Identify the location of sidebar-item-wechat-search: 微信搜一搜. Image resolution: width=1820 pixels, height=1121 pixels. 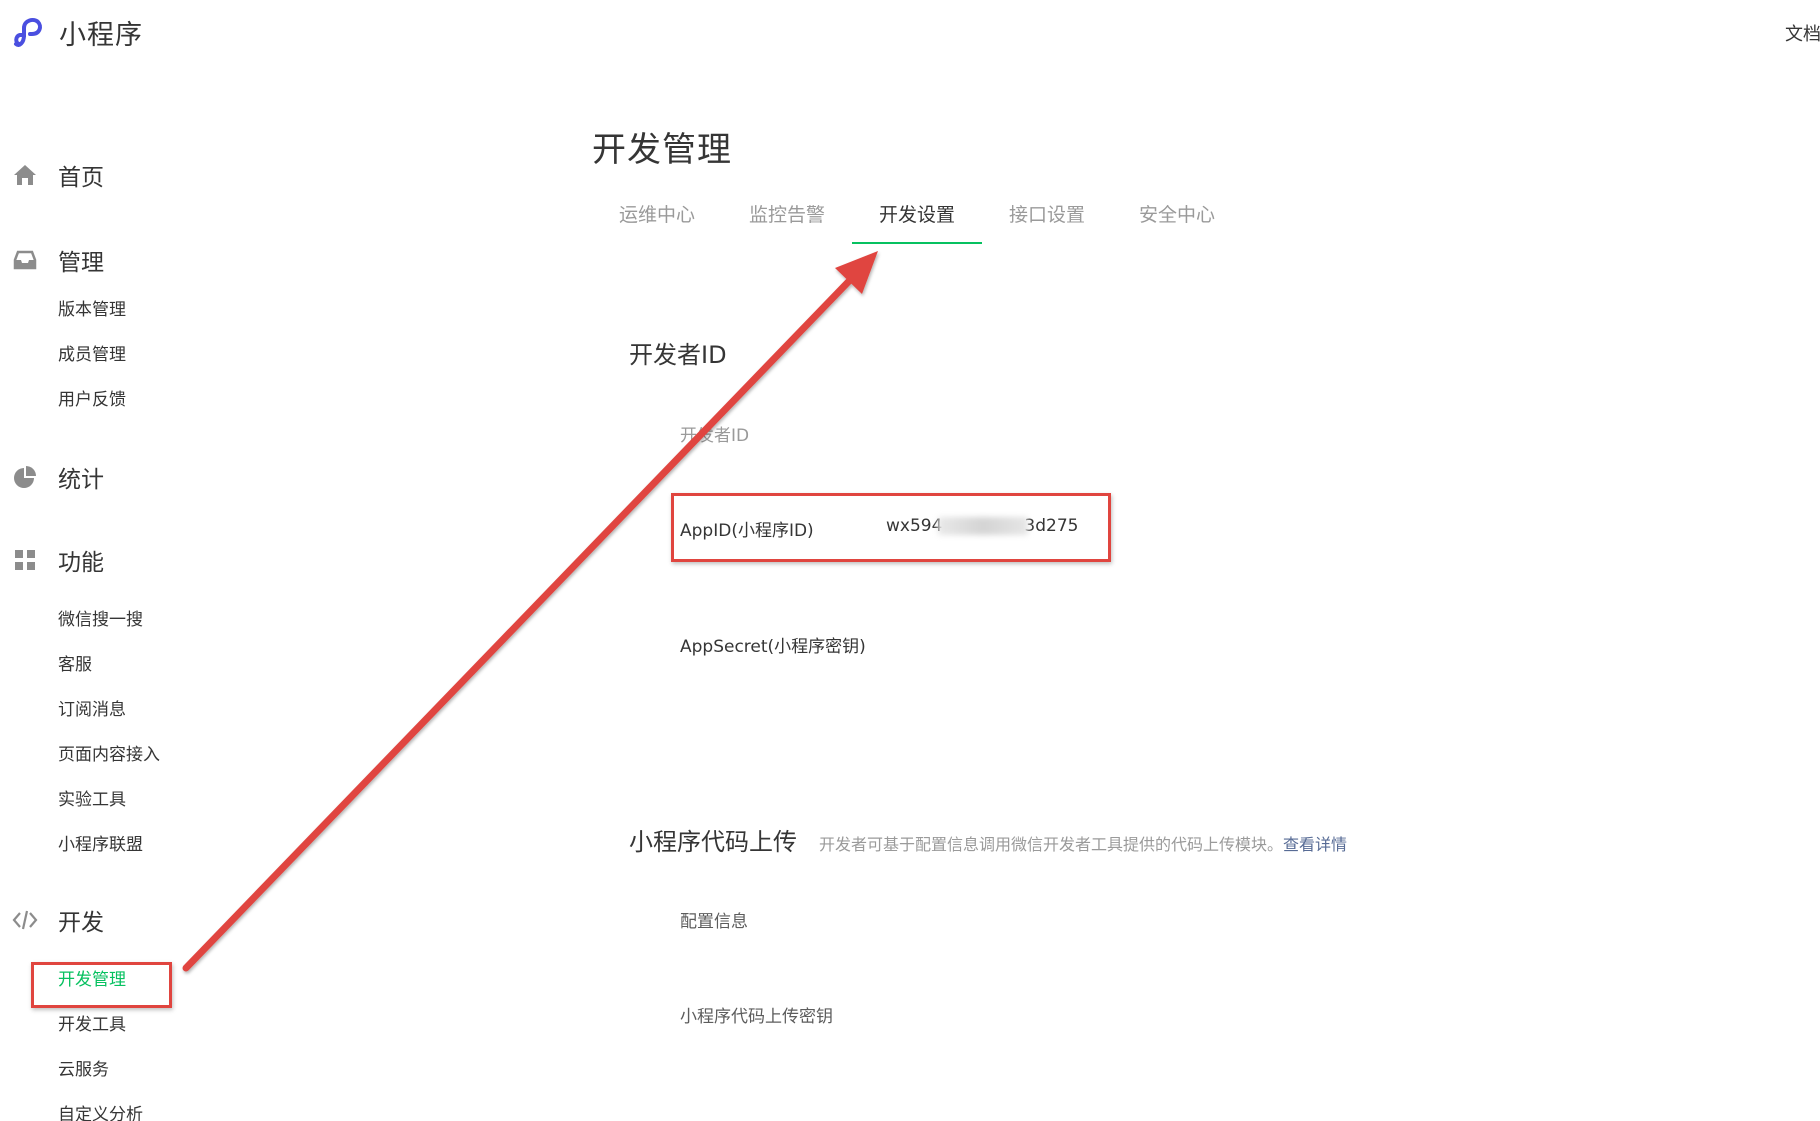
(100, 620).